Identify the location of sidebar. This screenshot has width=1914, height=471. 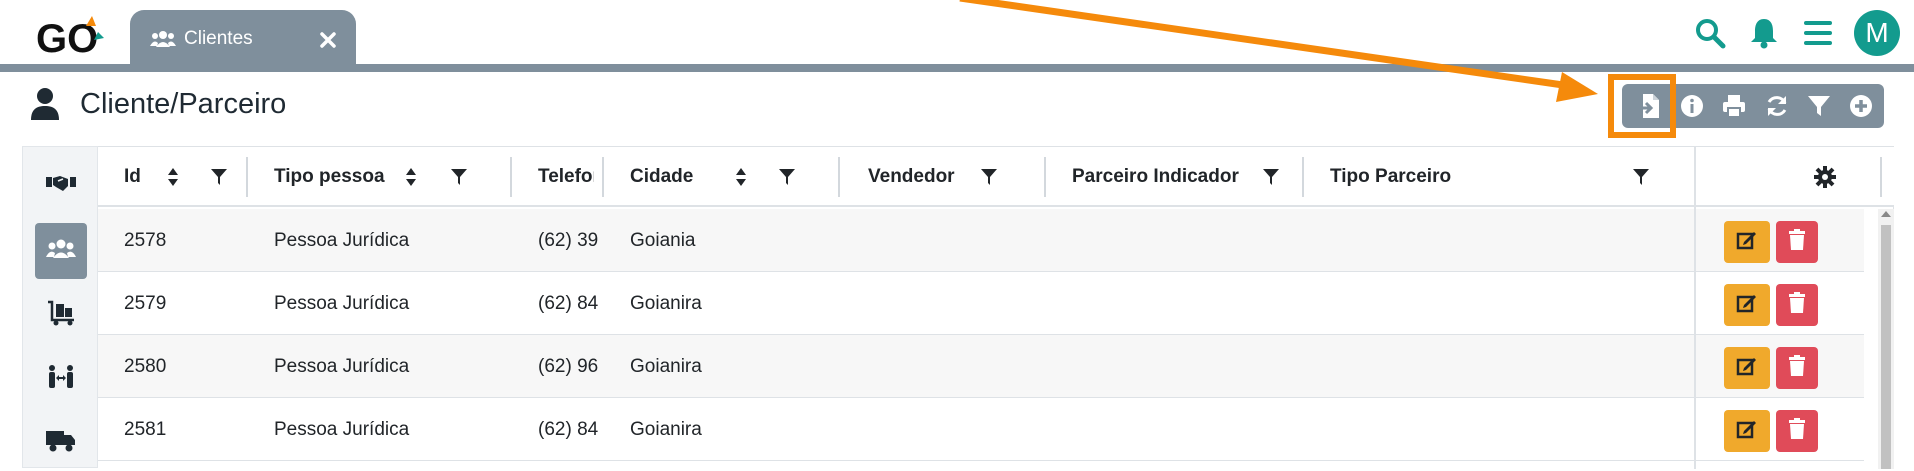
(60, 307).